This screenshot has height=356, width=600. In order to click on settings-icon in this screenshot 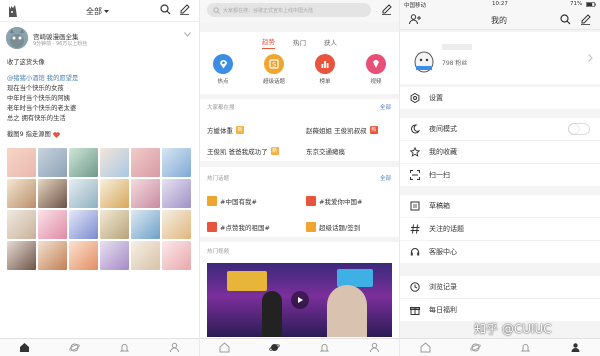, I will do `click(415, 98)`.